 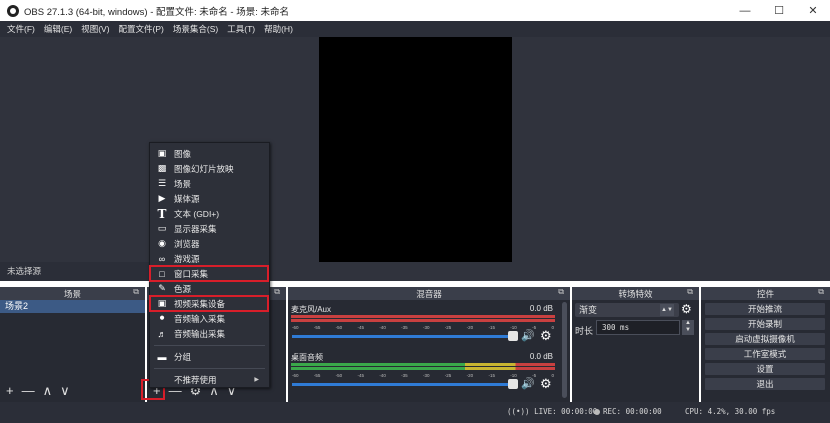 What do you see at coordinates (187, 198) in the screenshot?
I see `menu-item-label: 媒体源` at bounding box center [187, 198].